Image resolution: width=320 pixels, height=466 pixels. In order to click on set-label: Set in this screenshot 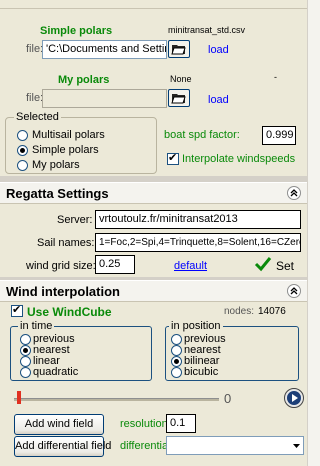, I will do `click(285, 266)`.